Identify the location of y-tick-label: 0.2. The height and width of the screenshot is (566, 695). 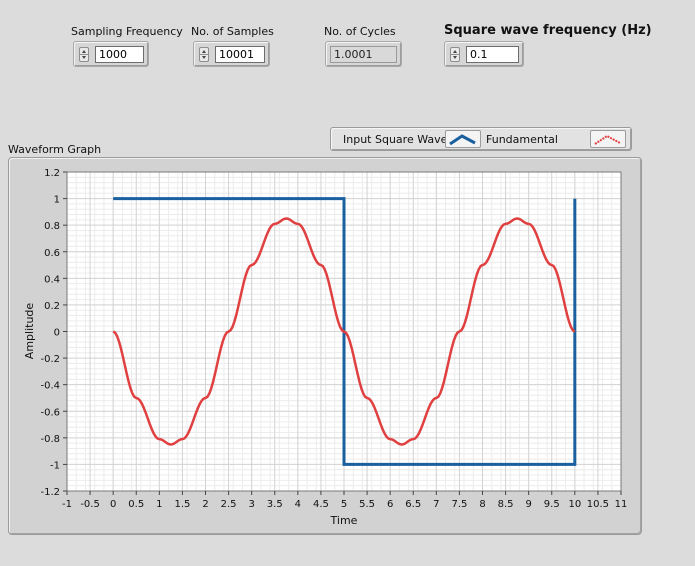
(52, 306).